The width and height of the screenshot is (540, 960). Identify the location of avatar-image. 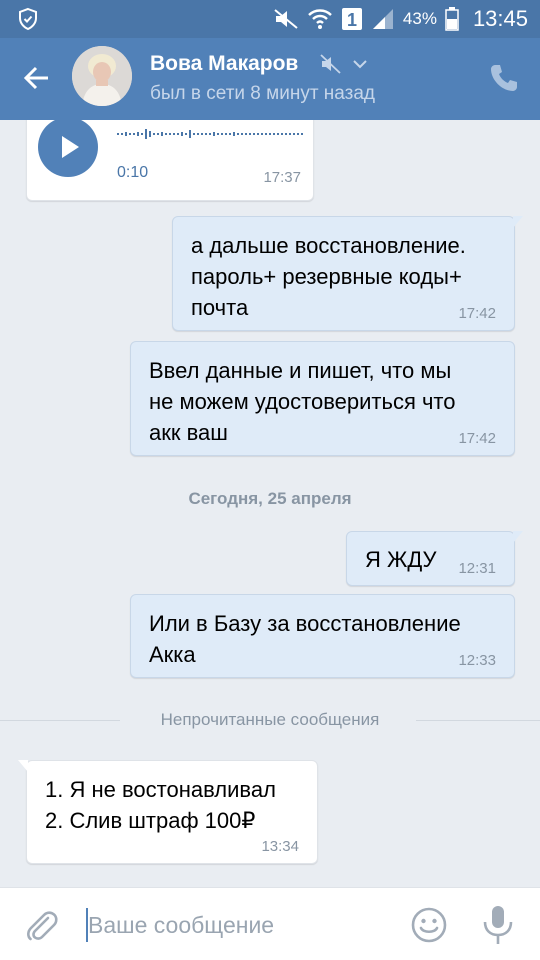
(102, 76).